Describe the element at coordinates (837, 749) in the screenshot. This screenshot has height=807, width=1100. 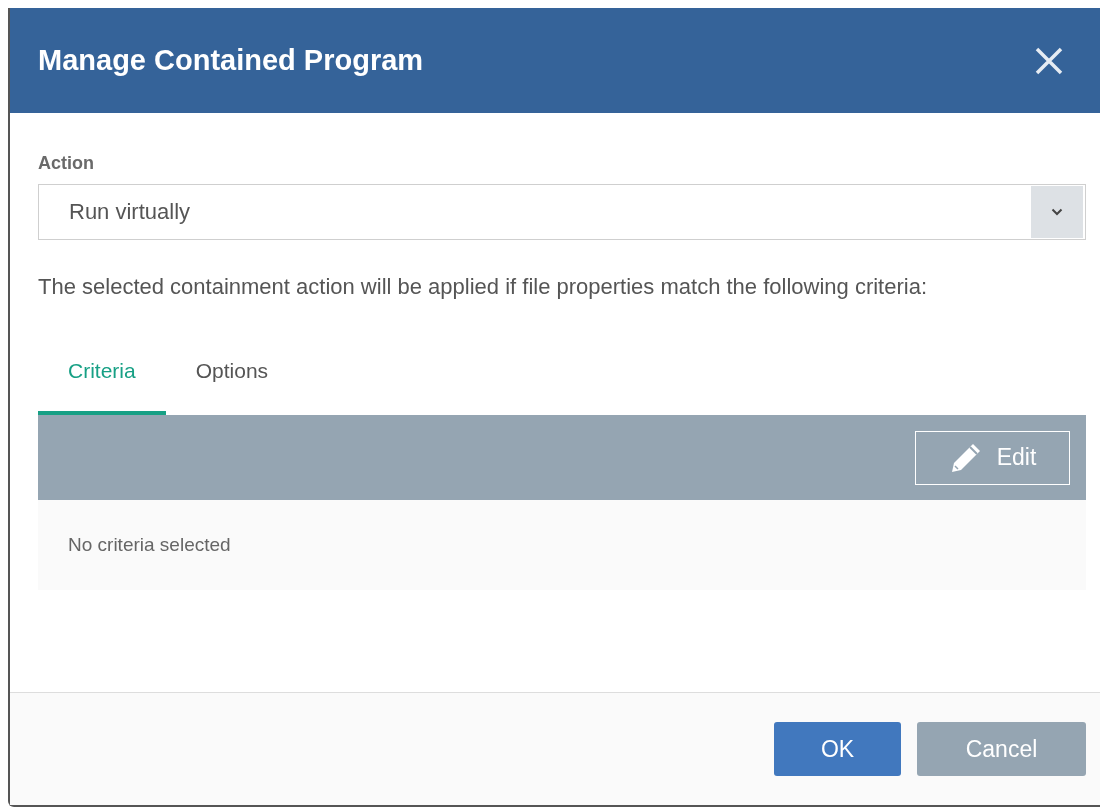
I see `ok-button: OK` at that location.